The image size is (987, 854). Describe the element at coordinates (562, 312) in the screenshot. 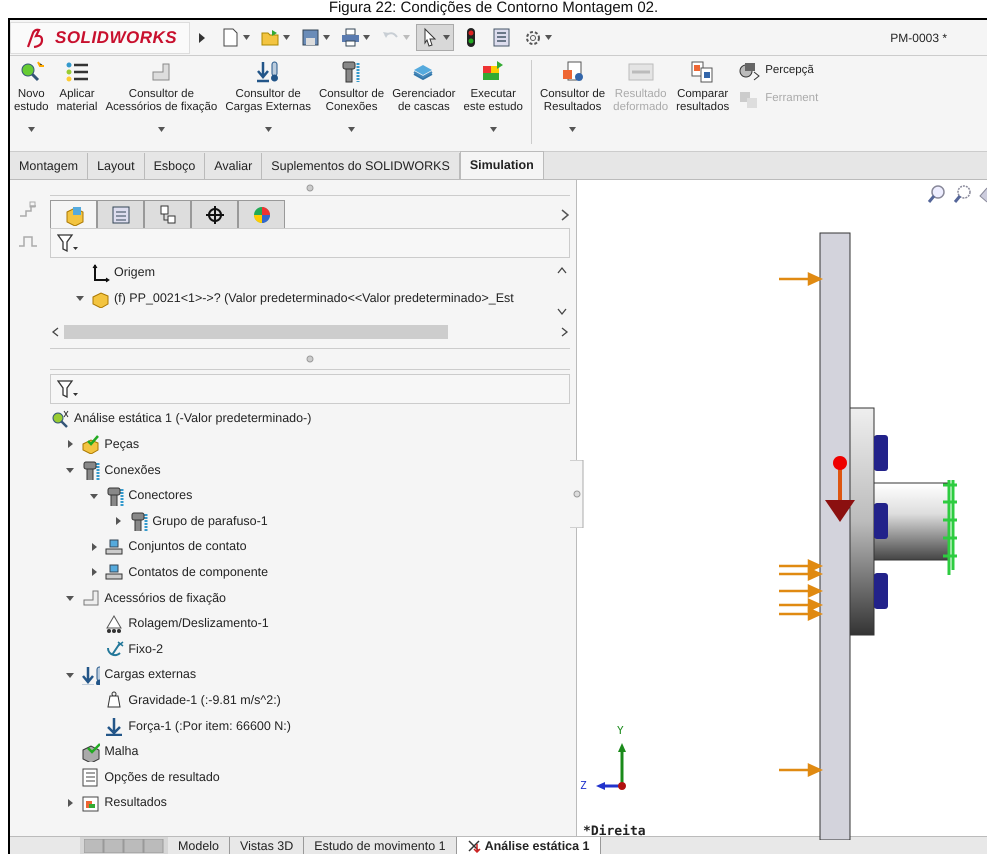

I see `scroll-down-icon` at that location.